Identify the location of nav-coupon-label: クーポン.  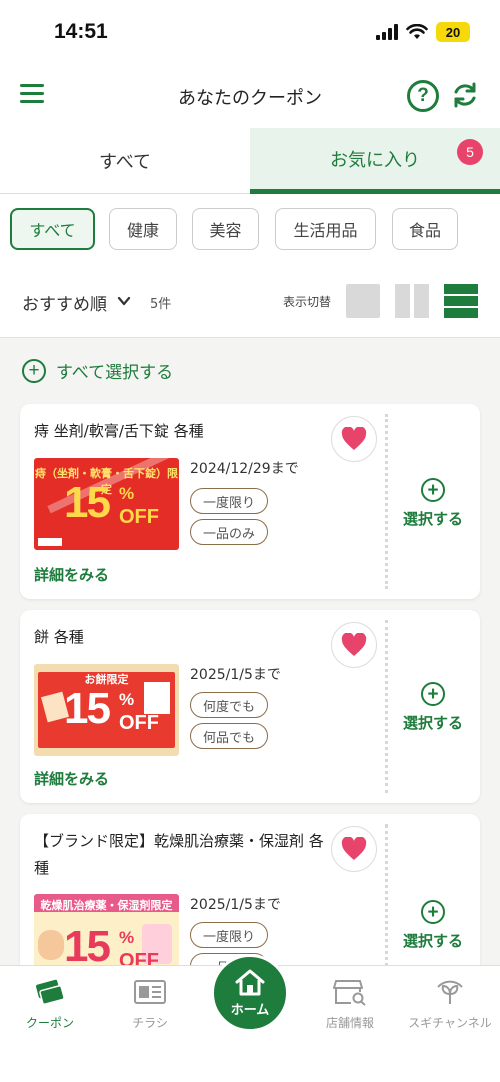
(49, 1023).